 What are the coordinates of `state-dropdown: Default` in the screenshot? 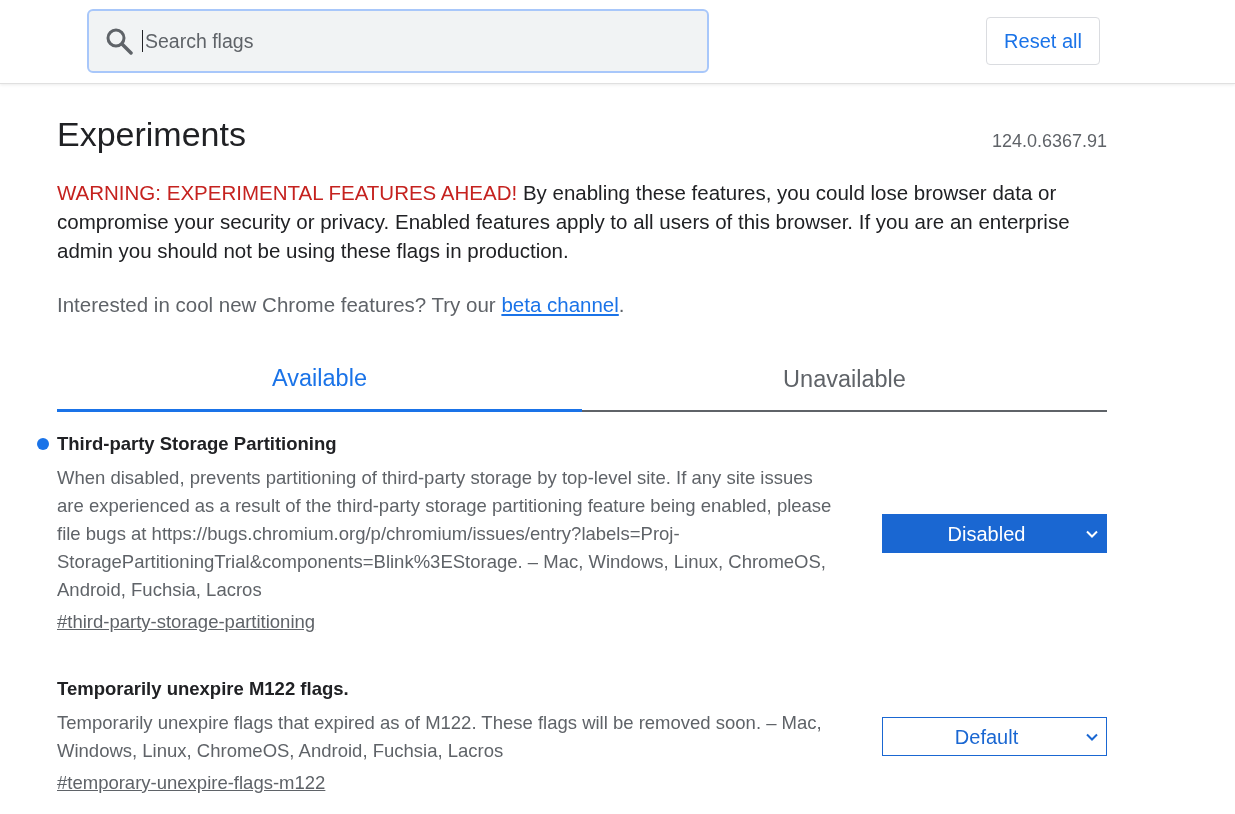 It's located at (994, 736).